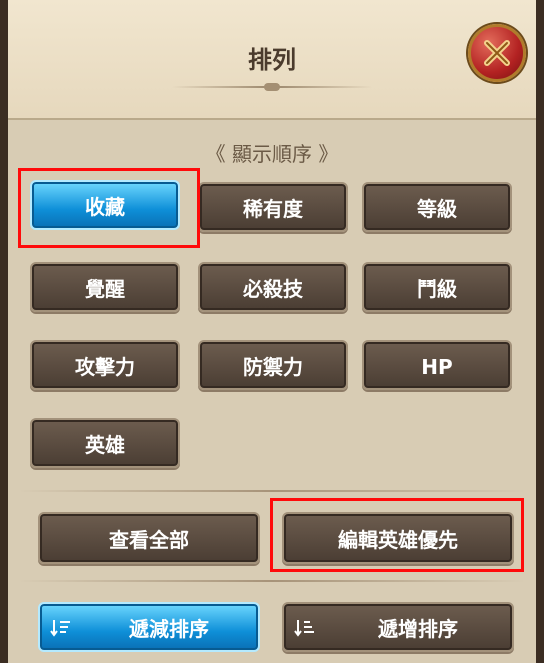 This screenshot has height=663, width=544. I want to click on display-order-label: 《 顯示順序 》, so click(272, 154).